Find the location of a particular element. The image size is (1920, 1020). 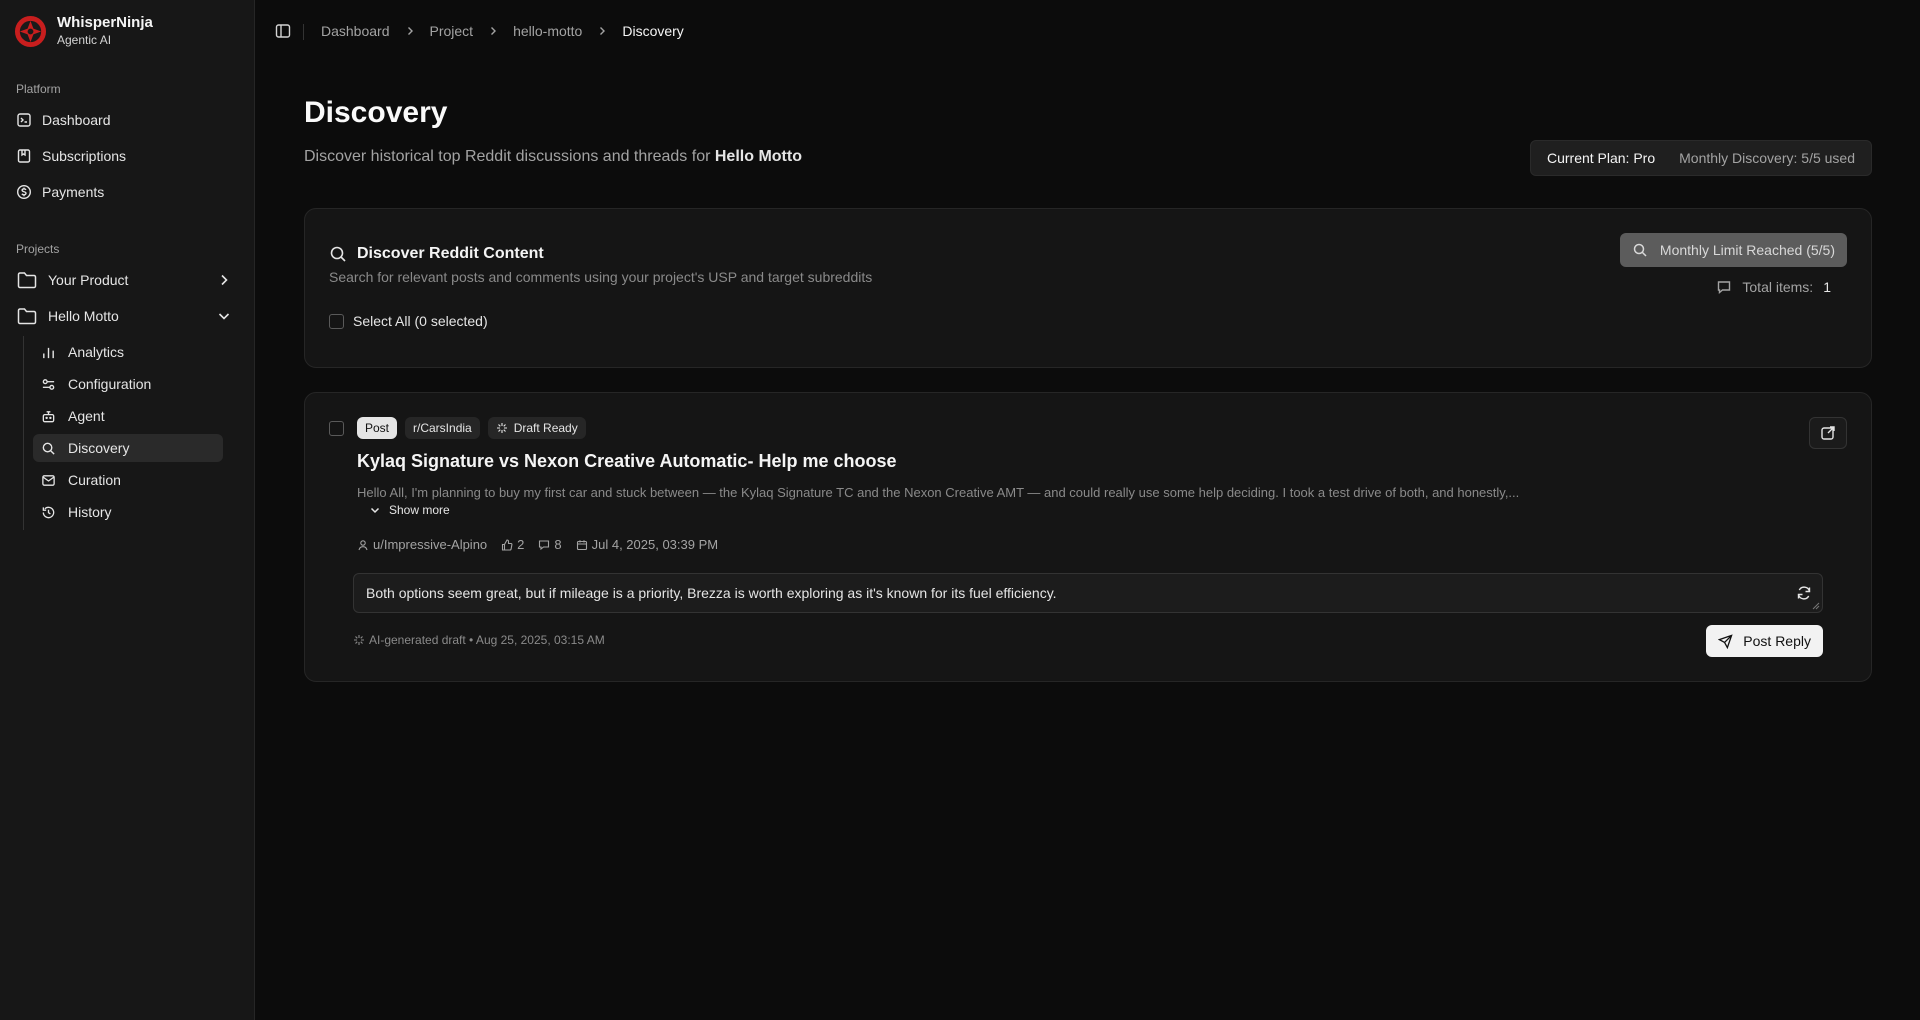

history-icon is located at coordinates (48, 512).